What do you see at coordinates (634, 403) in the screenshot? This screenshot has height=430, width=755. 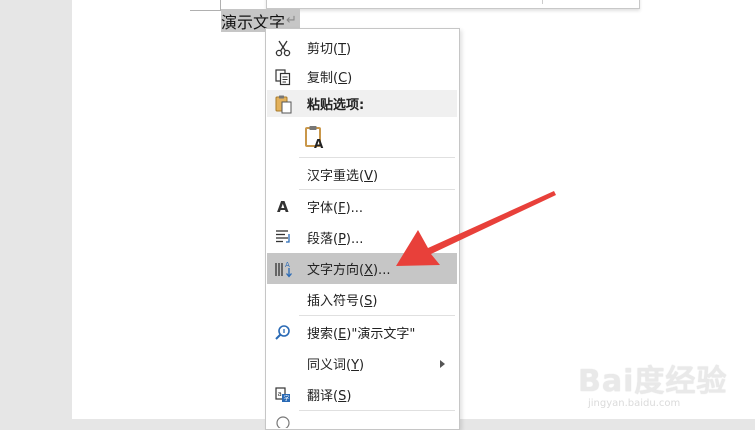 I see `watermark-url: jingyan.baidu.com` at bounding box center [634, 403].